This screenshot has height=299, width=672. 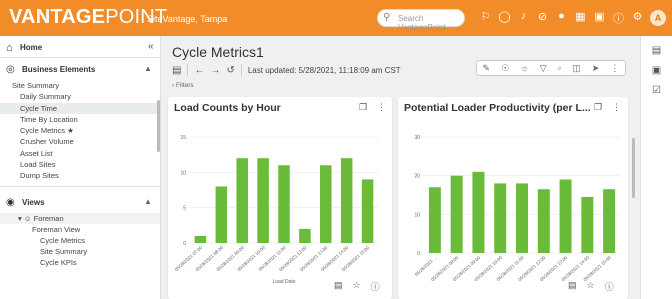 I want to click on send-icon: ➤, so click(x=596, y=68).